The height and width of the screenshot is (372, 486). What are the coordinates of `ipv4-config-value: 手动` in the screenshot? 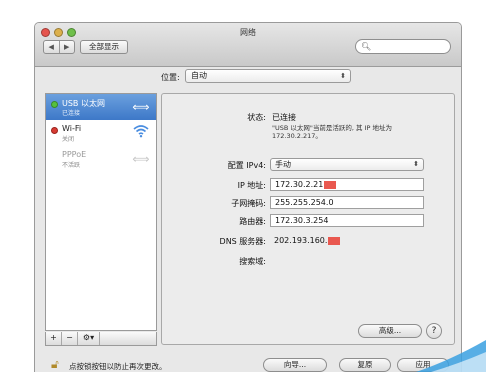 It's located at (283, 164).